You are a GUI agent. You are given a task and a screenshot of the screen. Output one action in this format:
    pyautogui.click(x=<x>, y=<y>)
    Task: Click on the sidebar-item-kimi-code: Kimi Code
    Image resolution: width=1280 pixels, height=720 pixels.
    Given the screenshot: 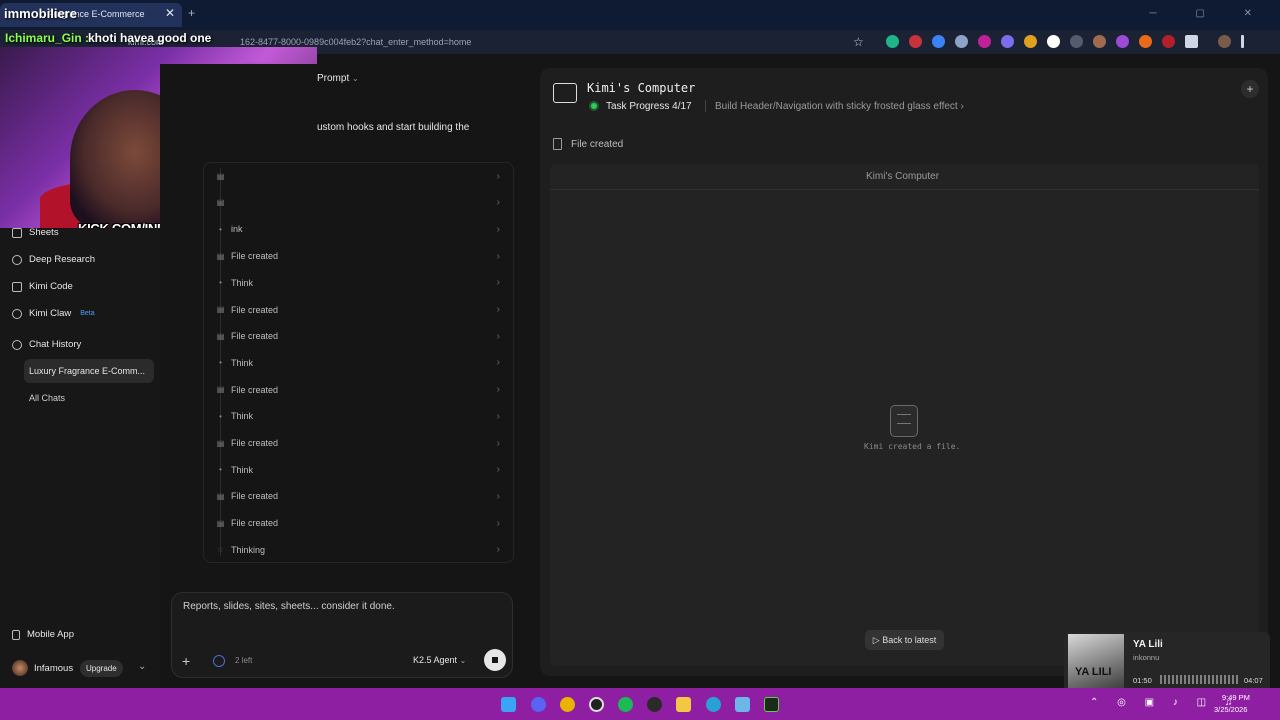 What is the action you would take?
    pyautogui.click(x=42, y=286)
    